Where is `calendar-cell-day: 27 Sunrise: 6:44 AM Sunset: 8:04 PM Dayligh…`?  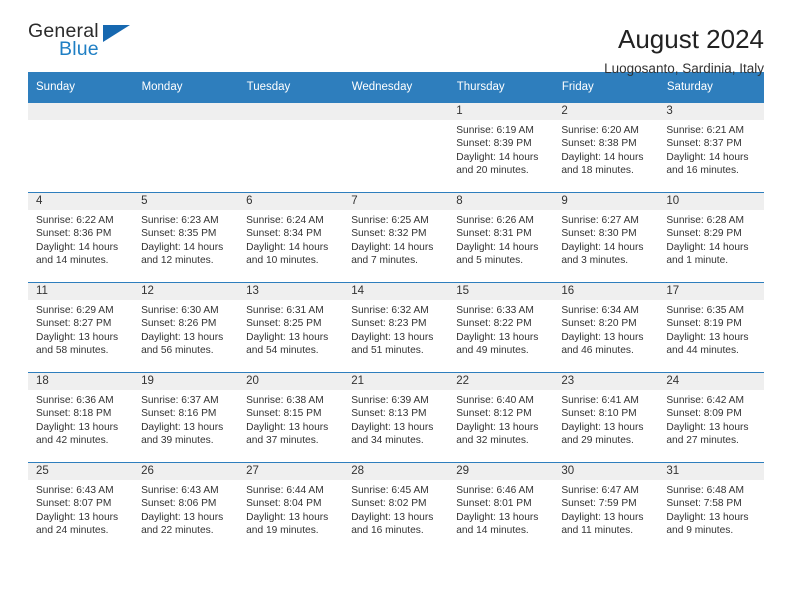 calendar-cell-day: 27 Sunrise: 6:44 AM Sunset: 8:04 PM Dayligh… is located at coordinates (291, 507).